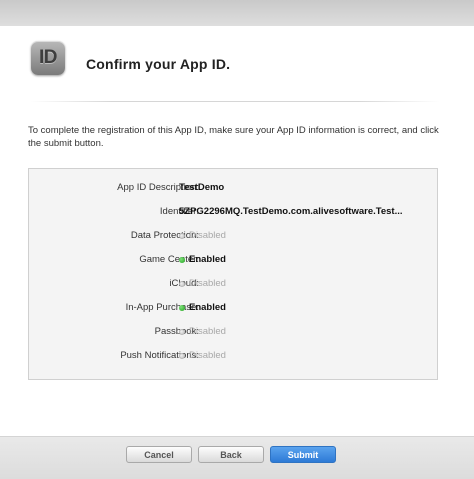 The height and width of the screenshot is (479, 474). Describe the element at coordinates (234, 260) in the screenshot. I see `service-row-game-center: Game Center: Enabled` at that location.